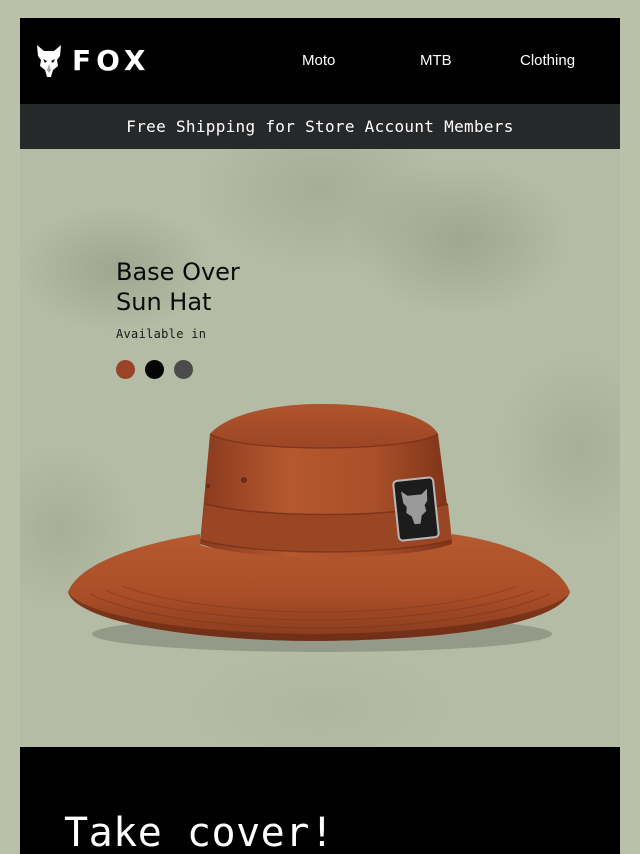  I want to click on availability-label: Available in, so click(161, 334).